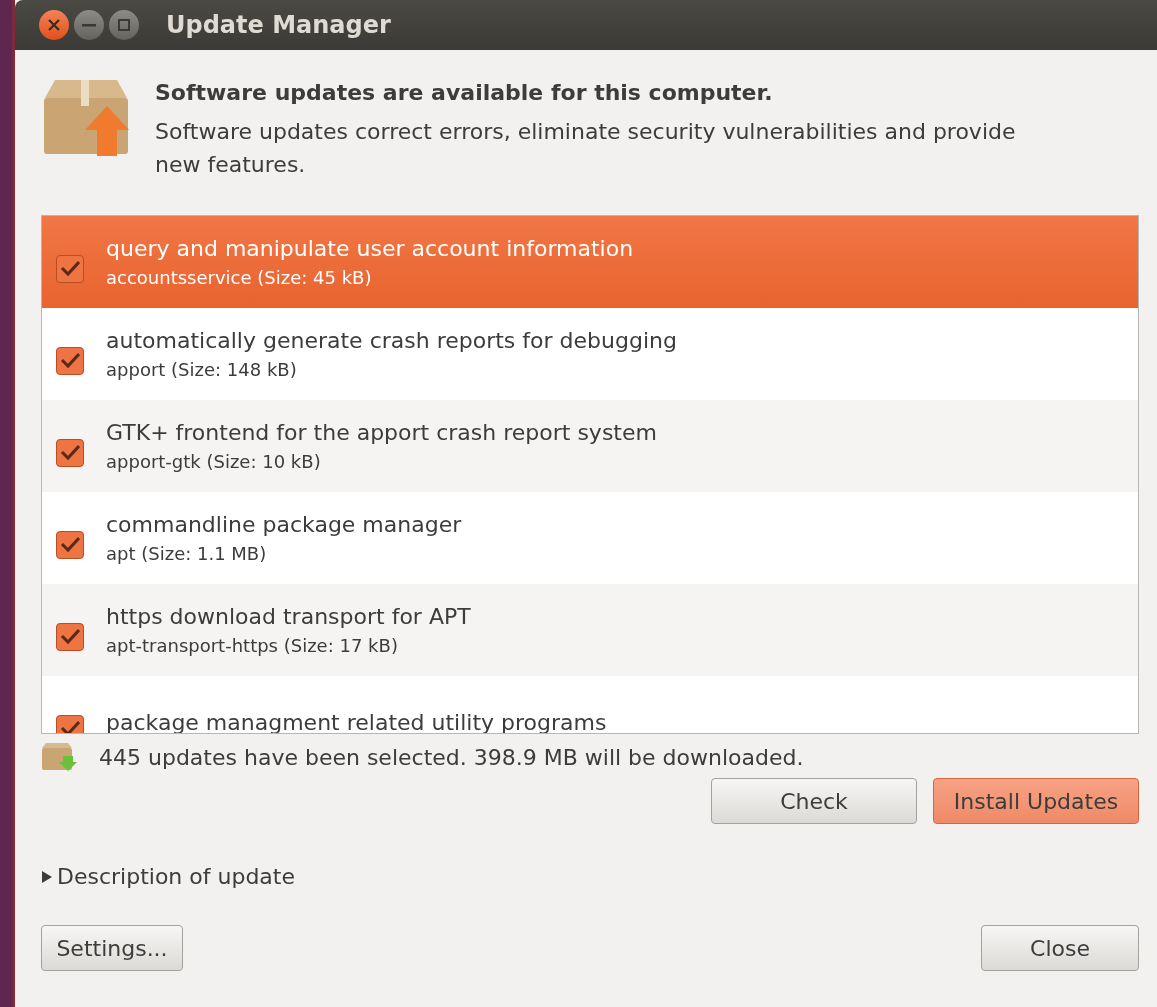 The image size is (1157, 1007). Describe the element at coordinates (284, 524) in the screenshot. I see `update-title: commandline package manager` at that location.